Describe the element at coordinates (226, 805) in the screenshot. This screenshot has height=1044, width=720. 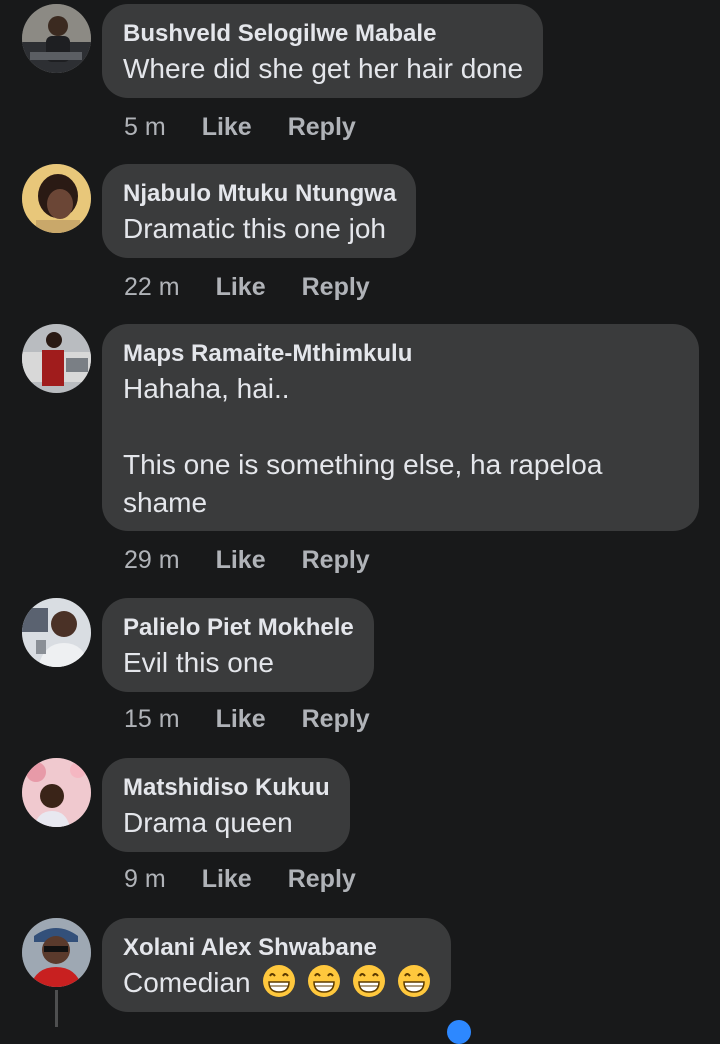
I see `comment-bubble: Matshidiso Kukuu Drama queen` at that location.